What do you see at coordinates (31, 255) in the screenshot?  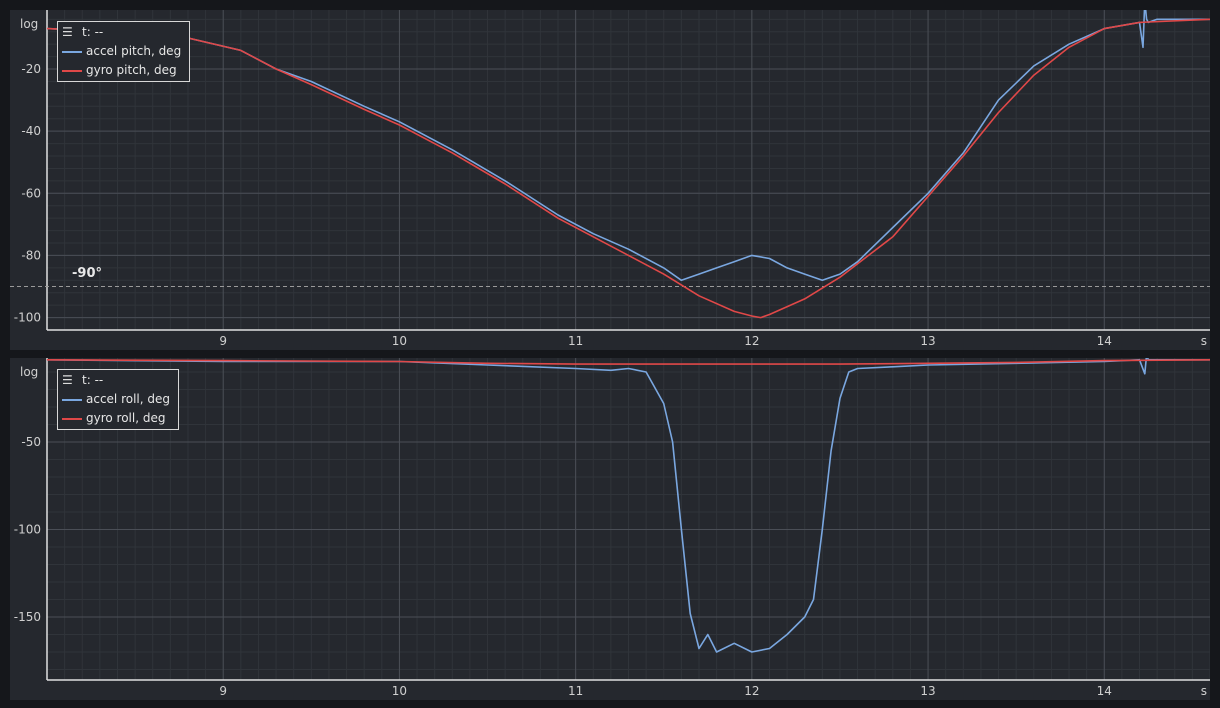 I see `y-tick-label: -80` at bounding box center [31, 255].